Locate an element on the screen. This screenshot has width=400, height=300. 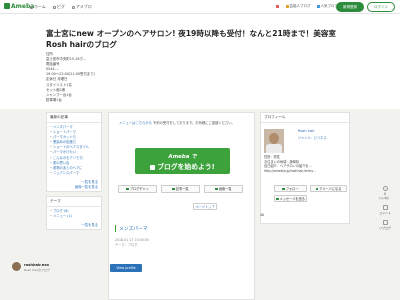
nav-pigg: ピグ is located at coordinates (58, 7).